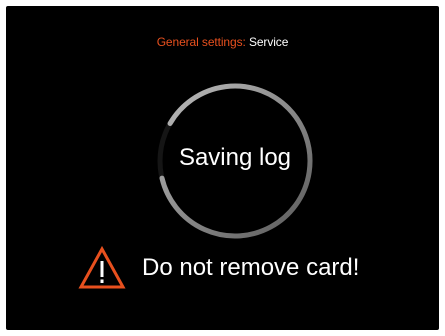  Describe the element at coordinates (268, 42) in the screenshot. I see `breadcrumb-subcategory: Service` at that location.